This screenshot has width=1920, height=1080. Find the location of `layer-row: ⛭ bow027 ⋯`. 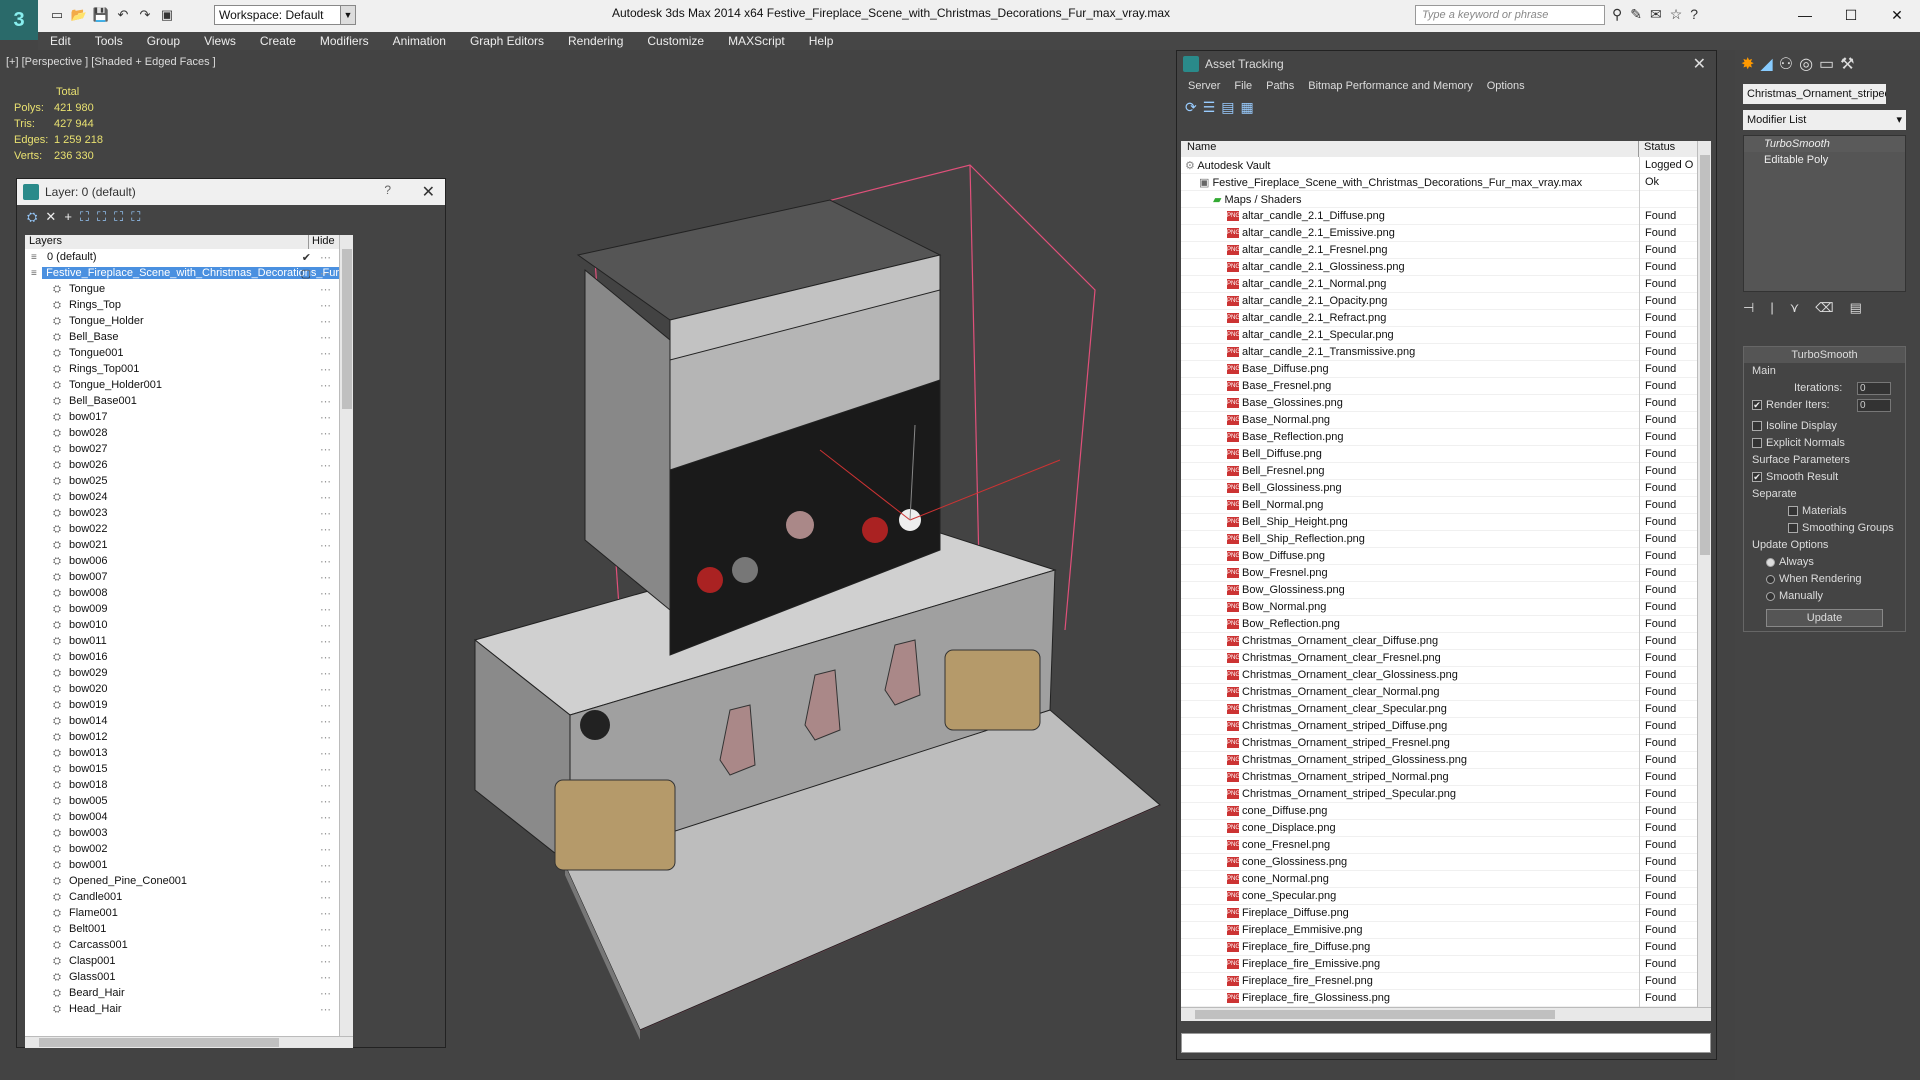

layer-row: ⛭ bow027 ⋯ is located at coordinates (182, 449).